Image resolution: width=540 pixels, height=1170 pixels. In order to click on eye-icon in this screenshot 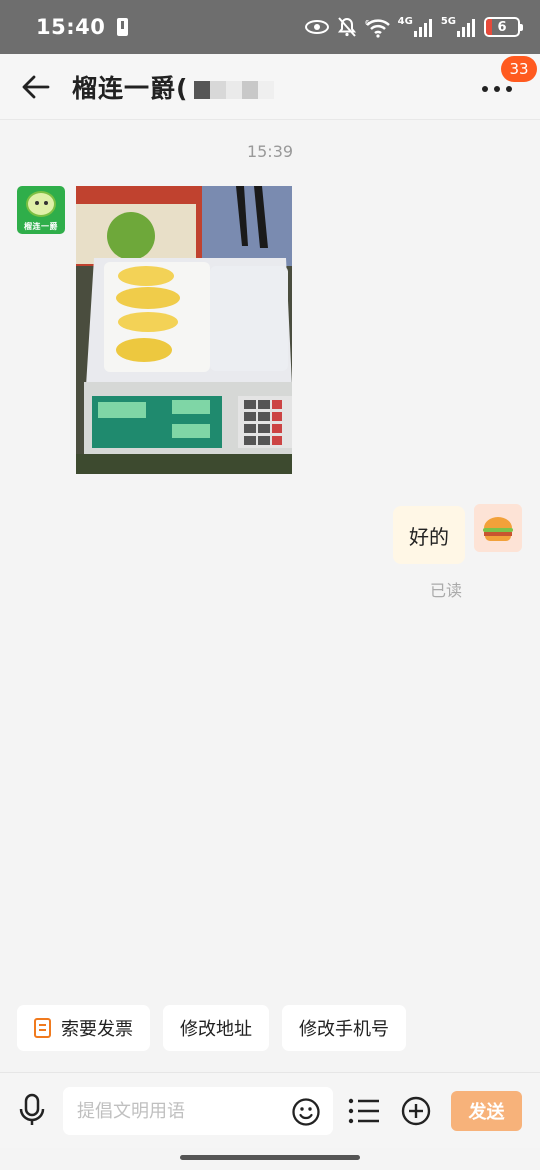, I will do `click(316, 27)`.